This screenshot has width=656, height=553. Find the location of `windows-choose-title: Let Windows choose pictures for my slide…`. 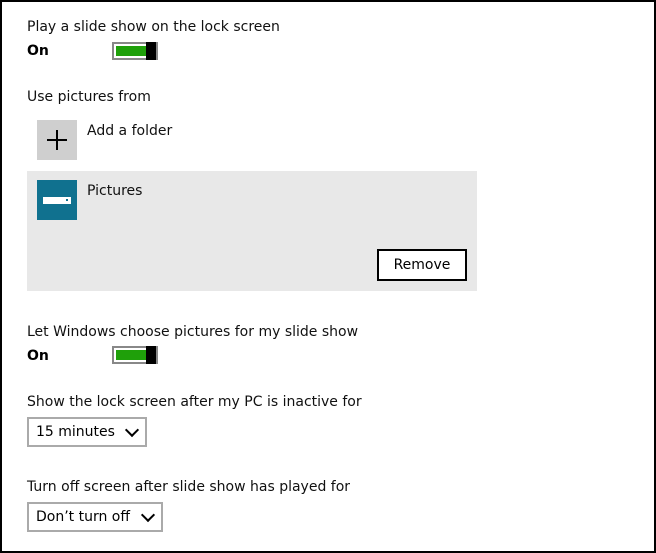

windows-choose-title: Let Windows choose pictures for my slide… is located at coordinates (193, 332).